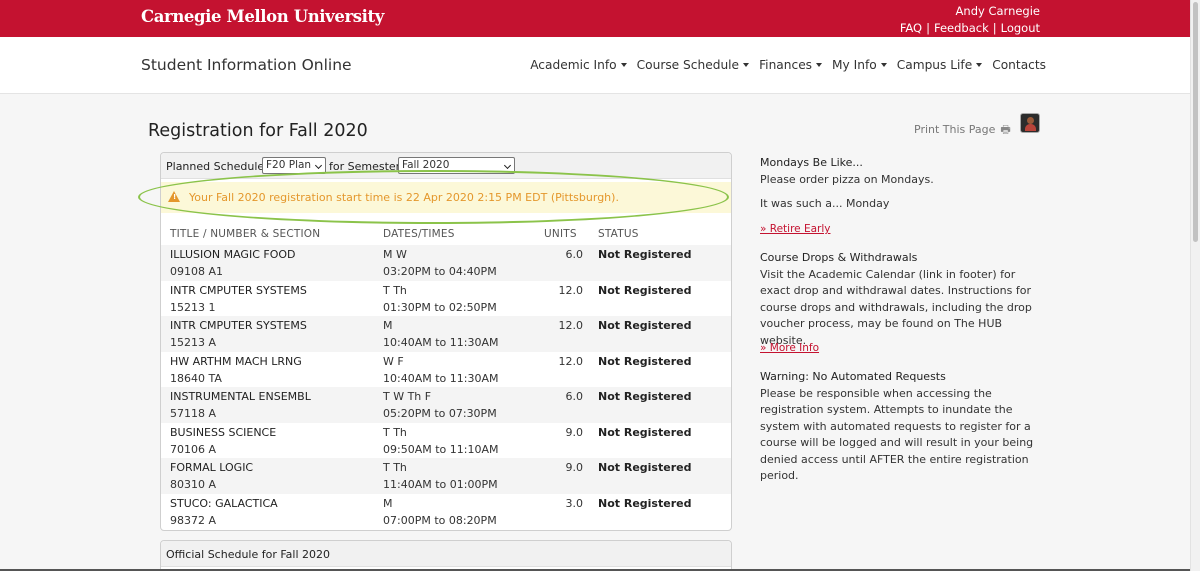  I want to click on course-title: INTR CMPUTER SYSTEMS, so click(238, 290).